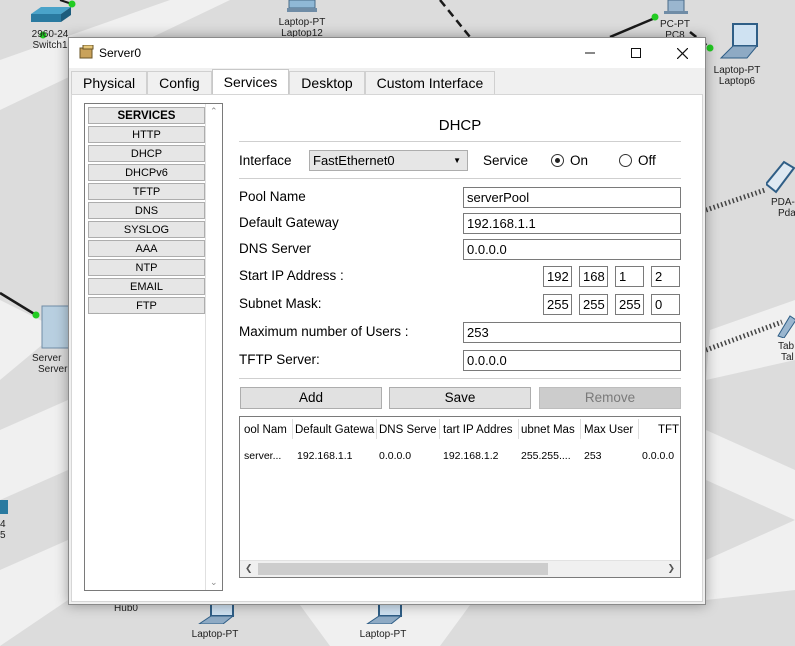 The height and width of the screenshot is (646, 795). What do you see at coordinates (387, 53) in the screenshot?
I see `title-bar: Server0` at bounding box center [387, 53].